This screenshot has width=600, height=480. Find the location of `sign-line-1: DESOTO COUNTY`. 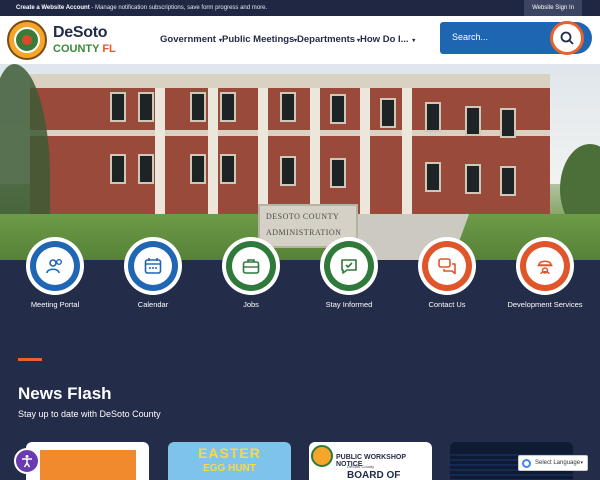

sign-line-1: DESOTO COUNTY is located at coordinates (303, 216).